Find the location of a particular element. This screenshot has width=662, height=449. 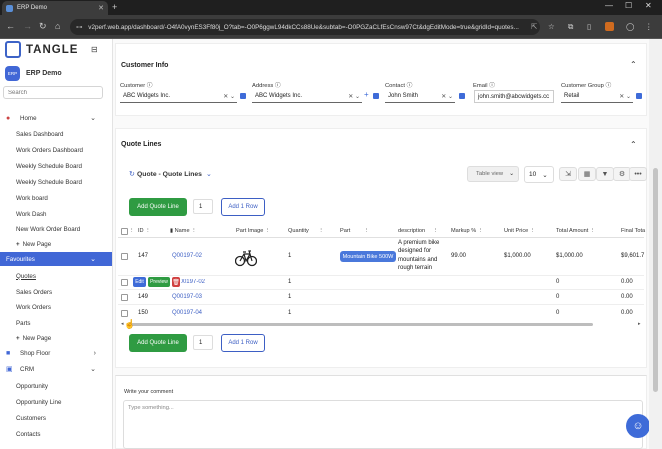

close-tab-icon: ✕ is located at coordinates (101, 8).